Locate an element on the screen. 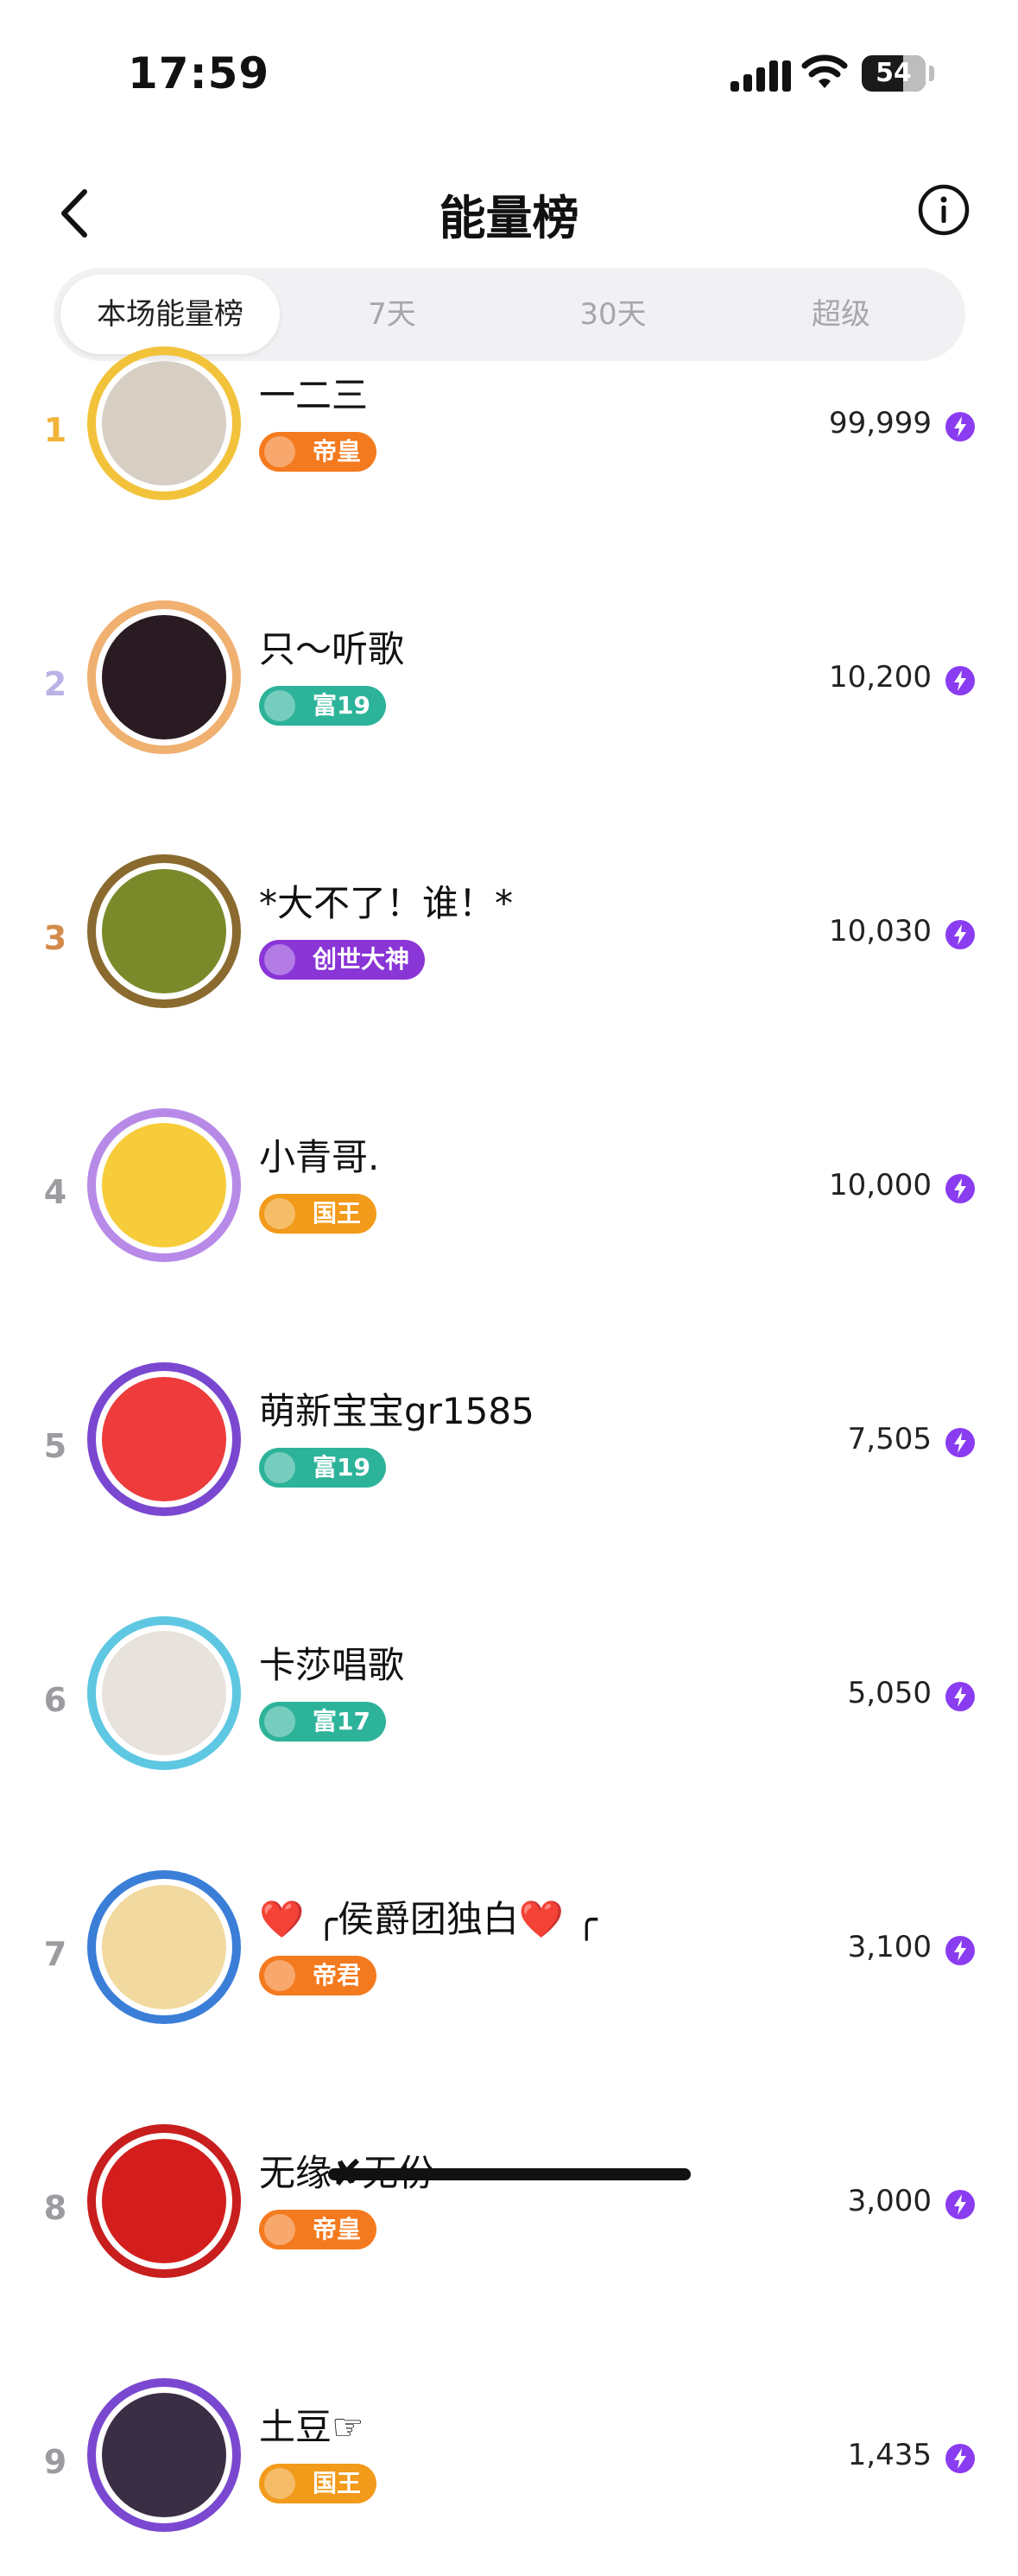 This screenshot has width=1018, height=2576. rank-number: 2 is located at coordinates (55, 684).